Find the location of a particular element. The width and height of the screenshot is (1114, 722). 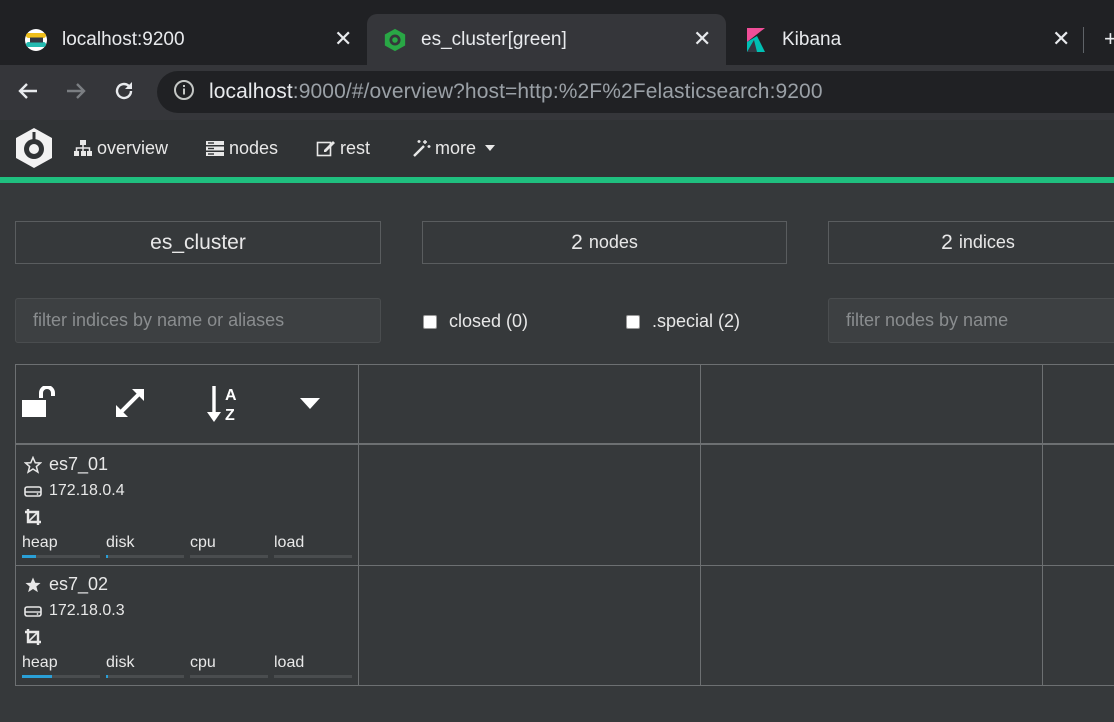

placeholder: filter indices by name or aliases is located at coordinates (159, 320).